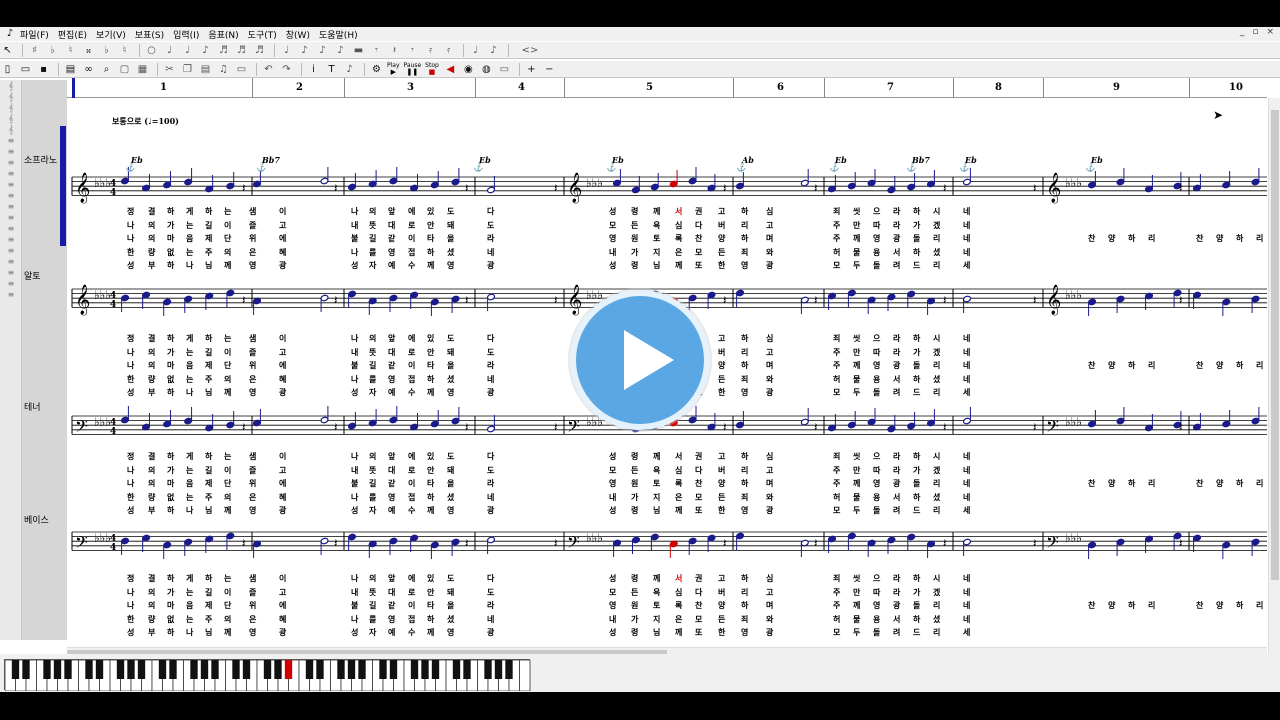  Describe the element at coordinates (432, 69) in the screenshot. I see `stop-button: Stop ■` at that location.